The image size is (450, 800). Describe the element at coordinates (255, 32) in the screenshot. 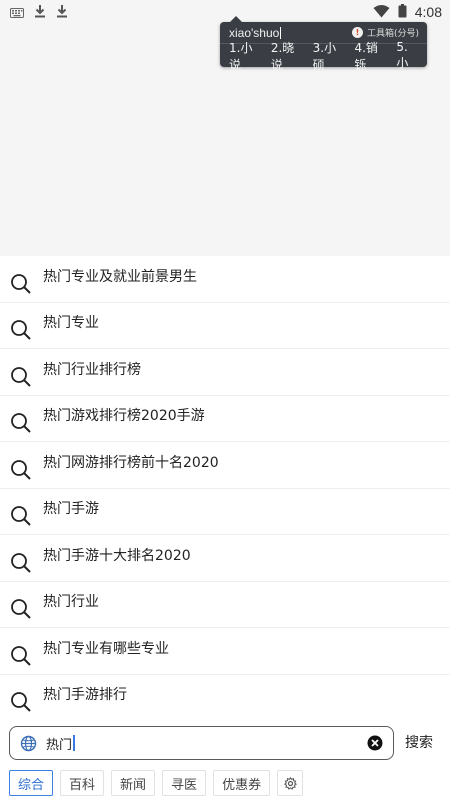

I see `ime-pinyin-composition: xiao'shuo` at that location.